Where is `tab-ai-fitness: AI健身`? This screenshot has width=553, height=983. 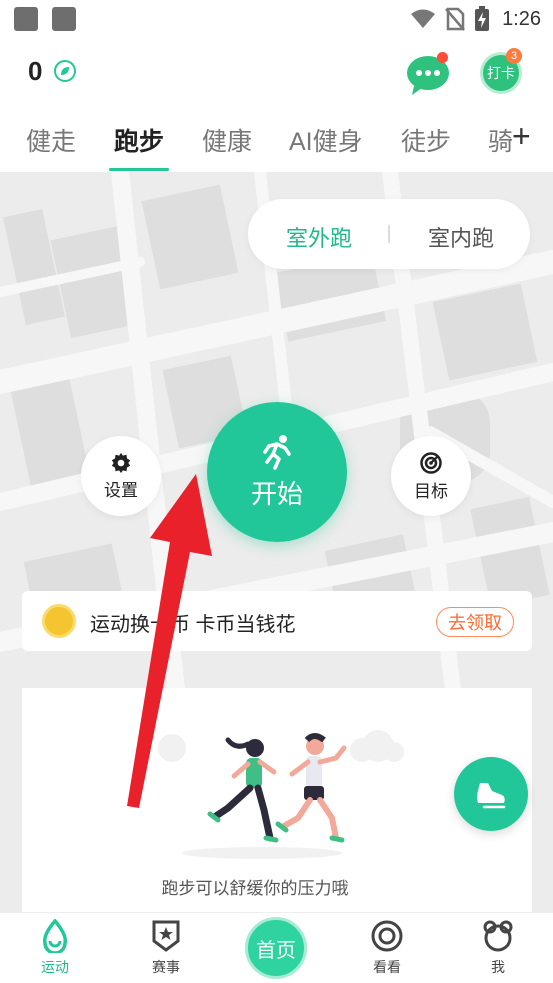 tab-ai-fitness: AI健身 is located at coordinates (326, 140).